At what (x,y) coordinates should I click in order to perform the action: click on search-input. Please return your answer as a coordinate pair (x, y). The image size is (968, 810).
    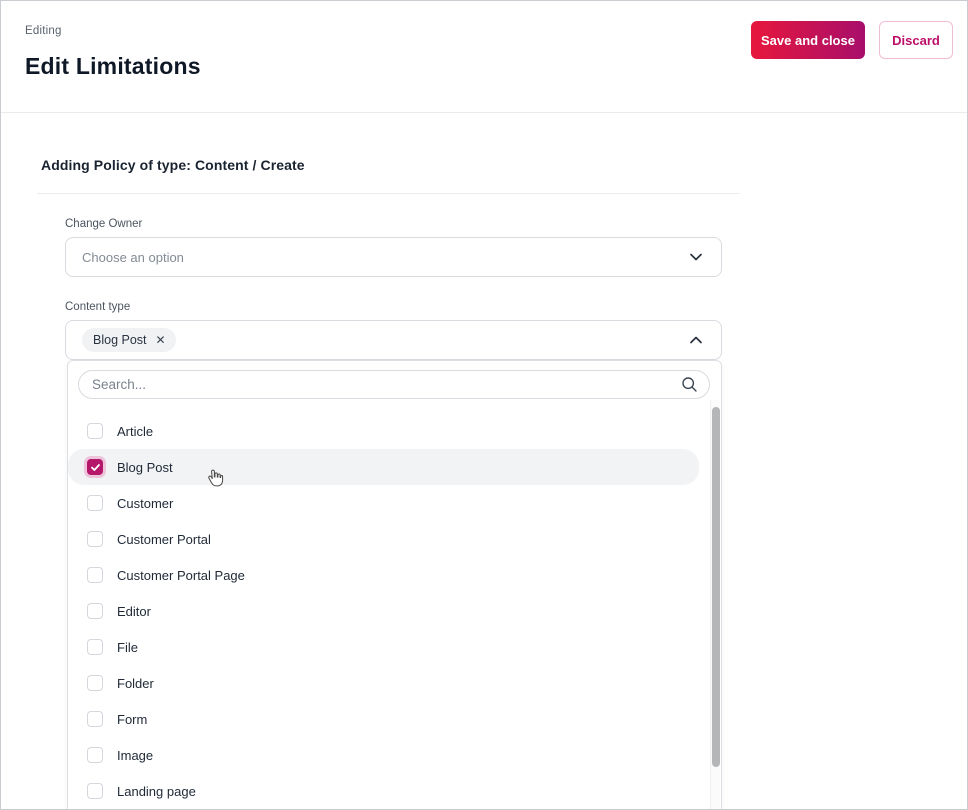
    Looking at the image, I should click on (394, 384).